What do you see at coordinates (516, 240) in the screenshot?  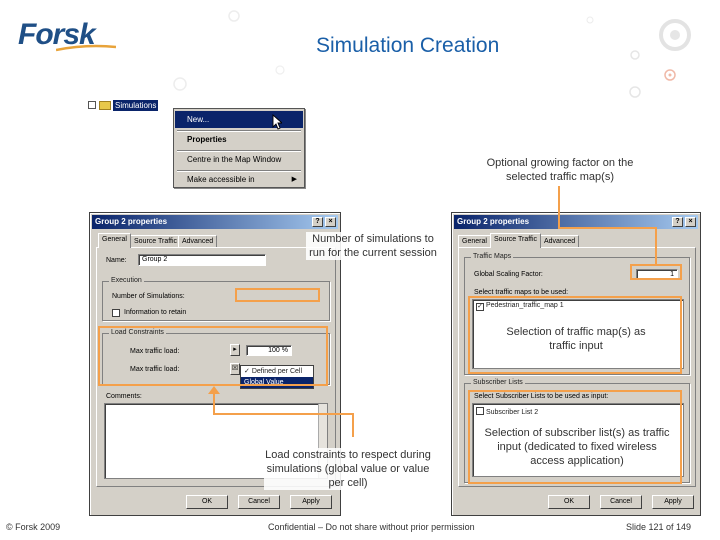 I see `tab-source-traffic: Source Traffic` at bounding box center [516, 240].